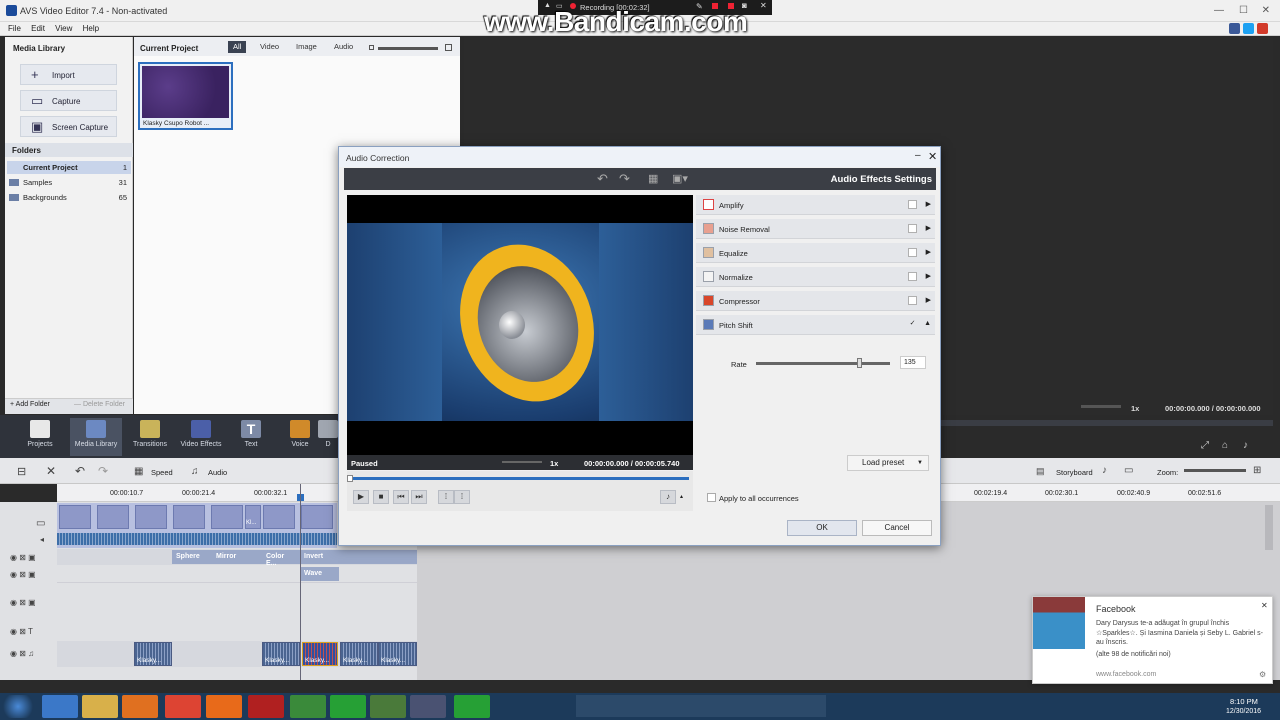 The height and width of the screenshot is (720, 1280). What do you see at coordinates (815, 205) in the screenshot?
I see `effect-amplify: Amplify ▶` at bounding box center [815, 205].